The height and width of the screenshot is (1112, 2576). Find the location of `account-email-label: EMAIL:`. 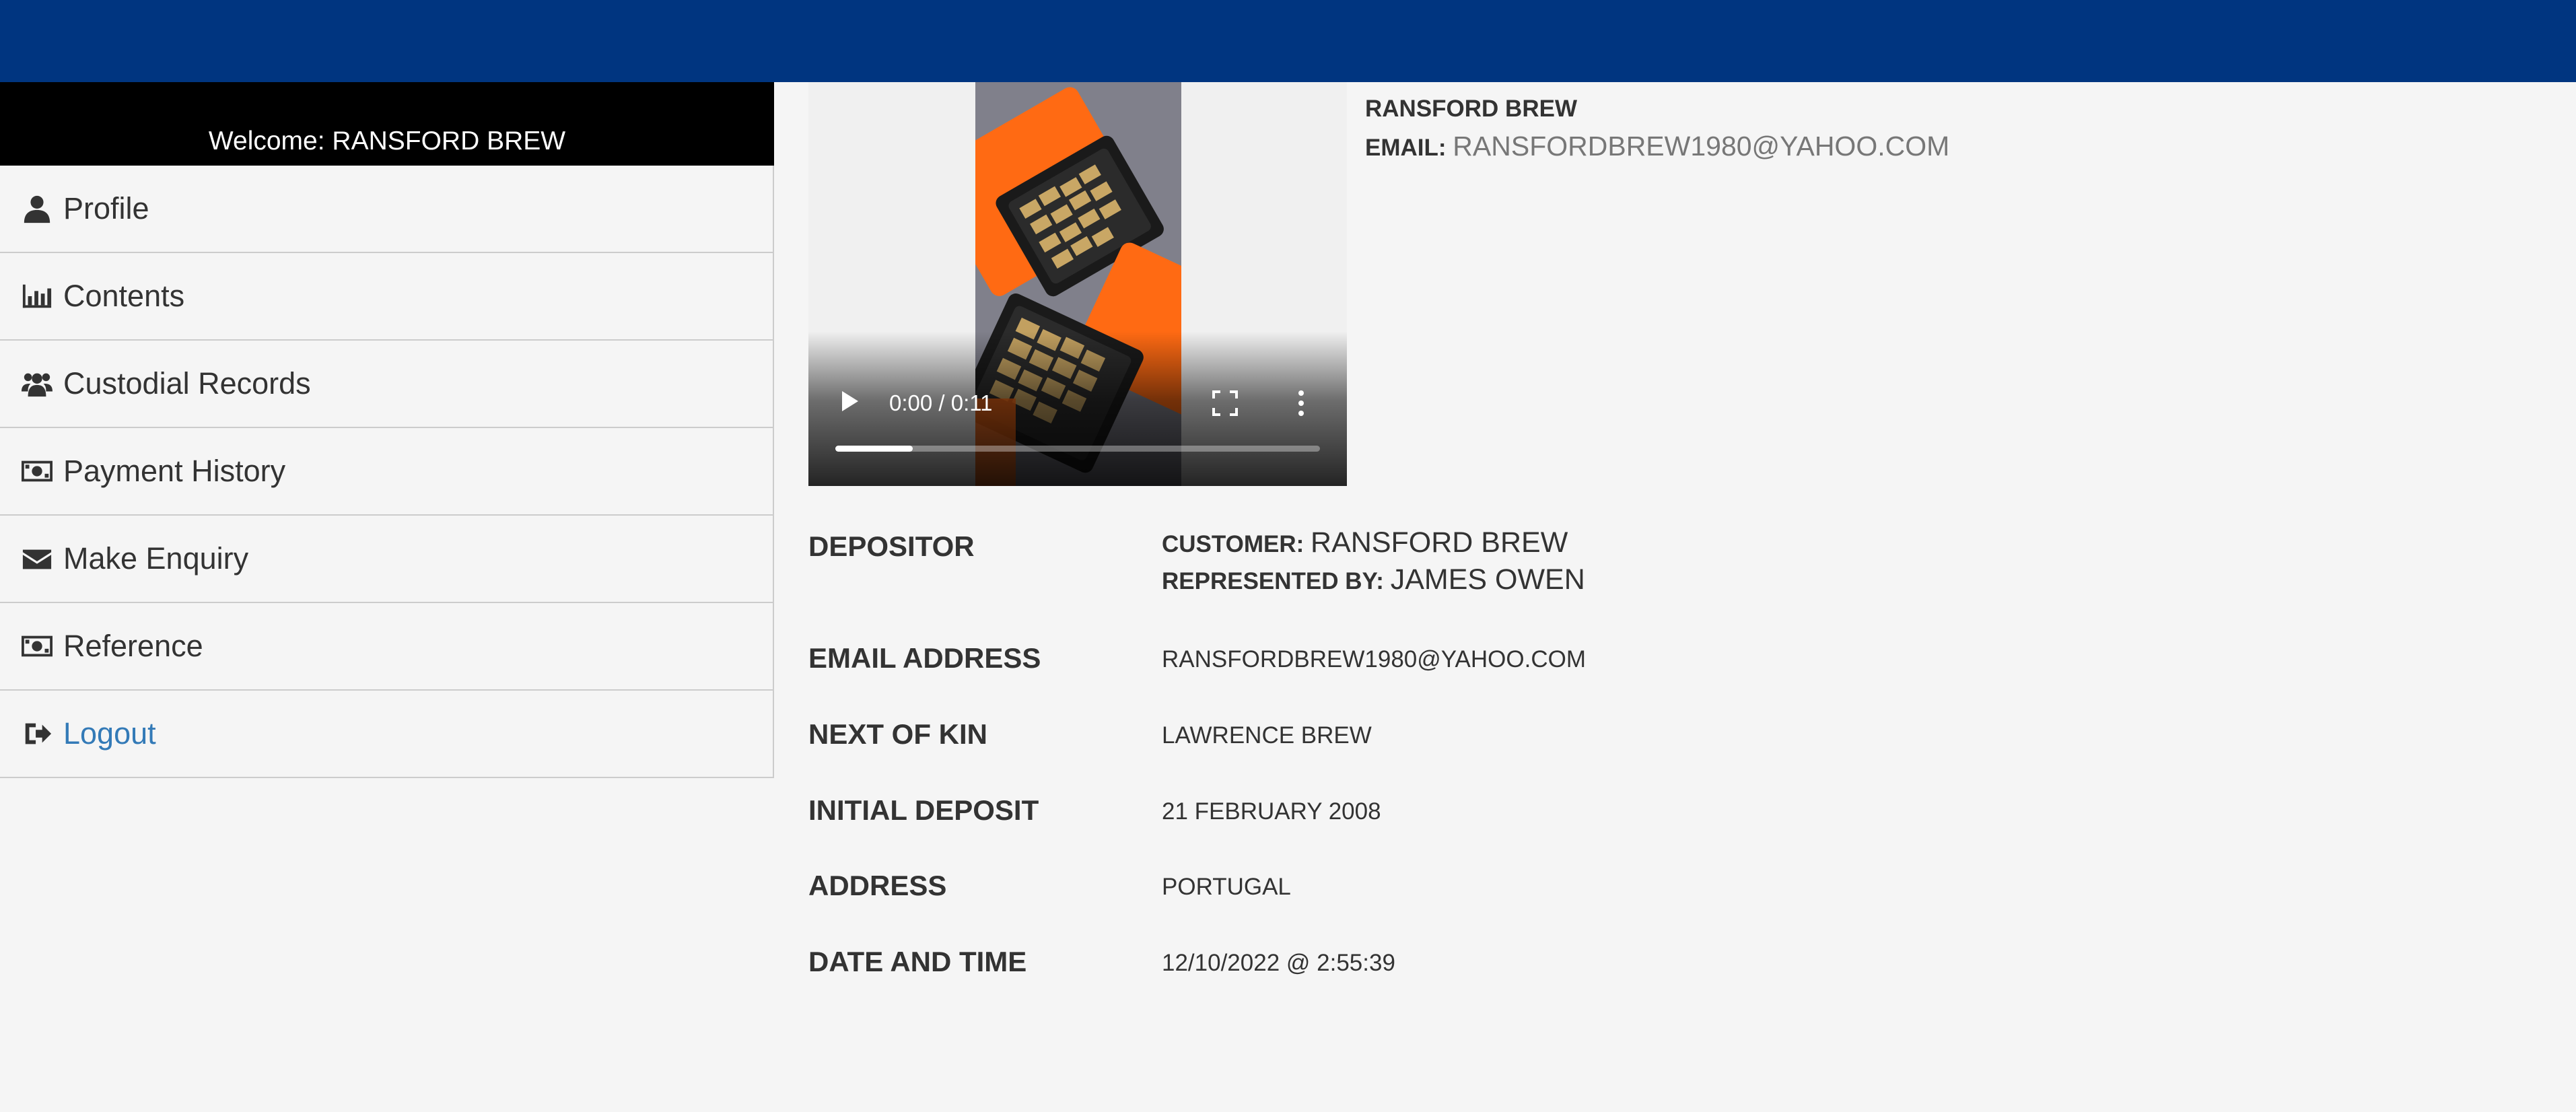

account-email-label: EMAIL: is located at coordinates (1406, 148).